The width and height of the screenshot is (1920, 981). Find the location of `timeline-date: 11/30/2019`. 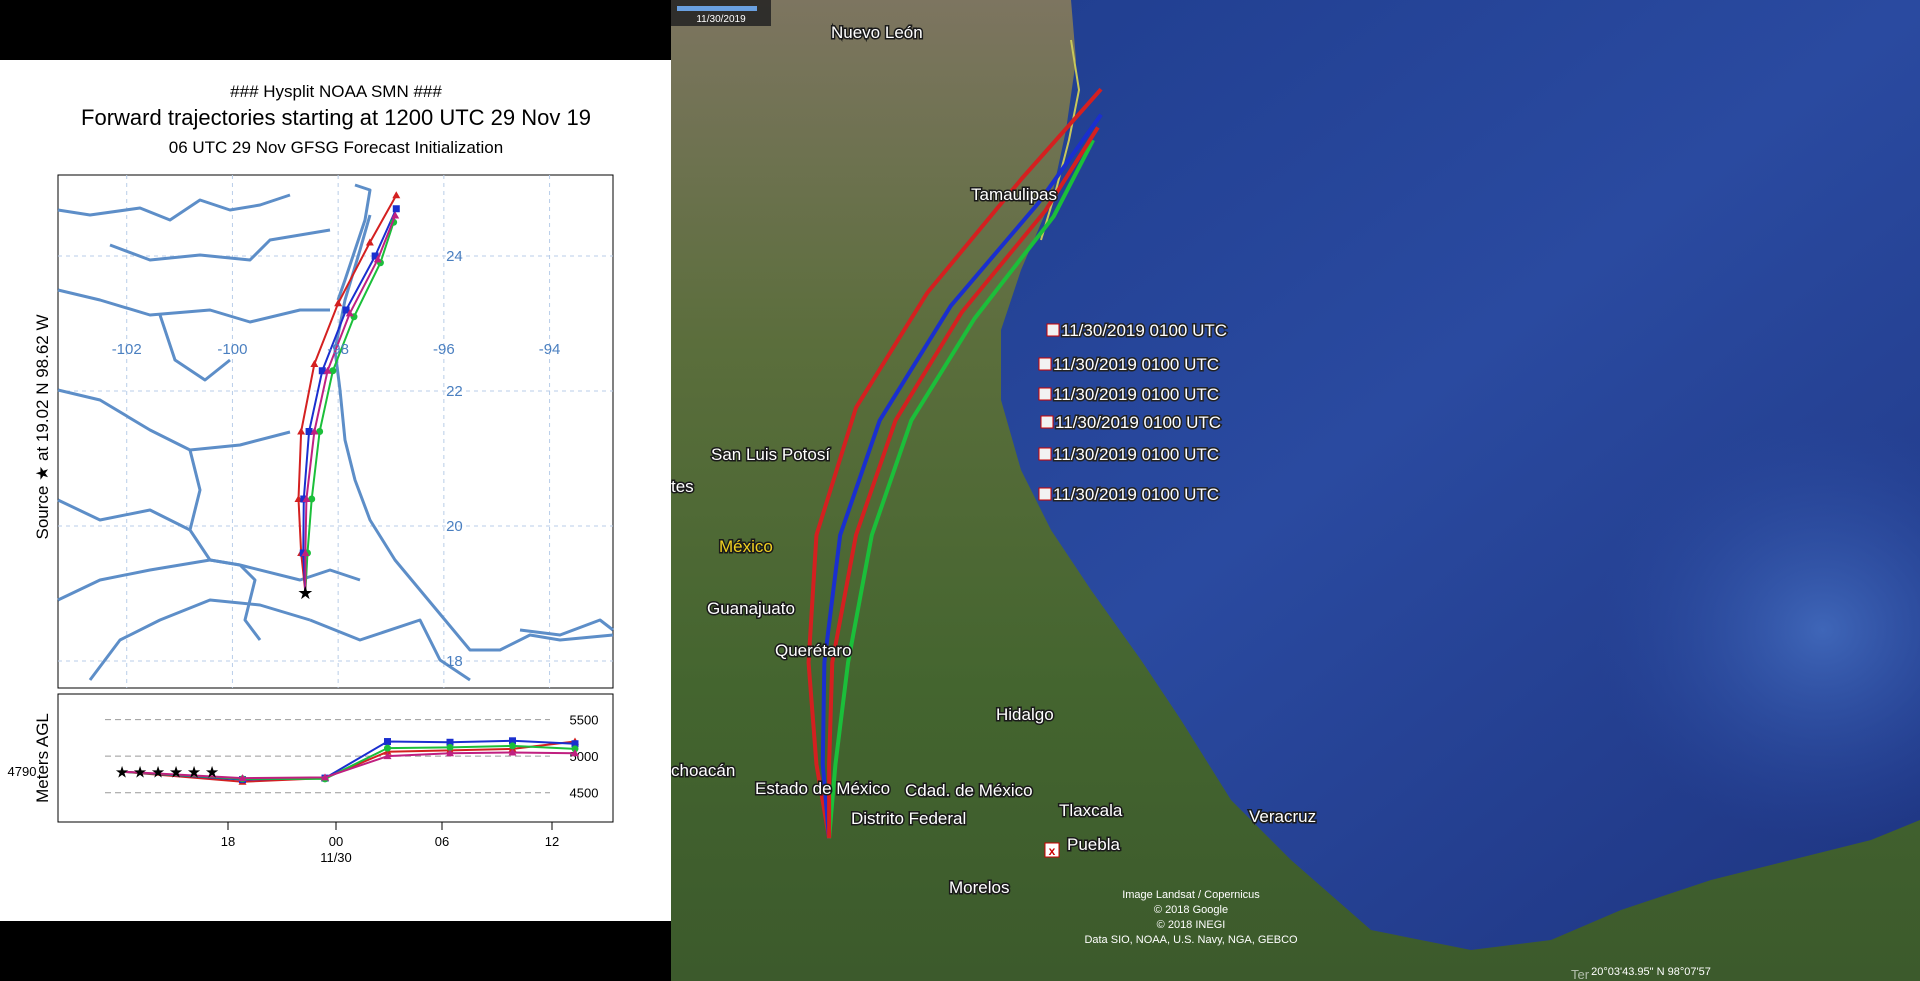

timeline-date: 11/30/2019 is located at coordinates (721, 19).